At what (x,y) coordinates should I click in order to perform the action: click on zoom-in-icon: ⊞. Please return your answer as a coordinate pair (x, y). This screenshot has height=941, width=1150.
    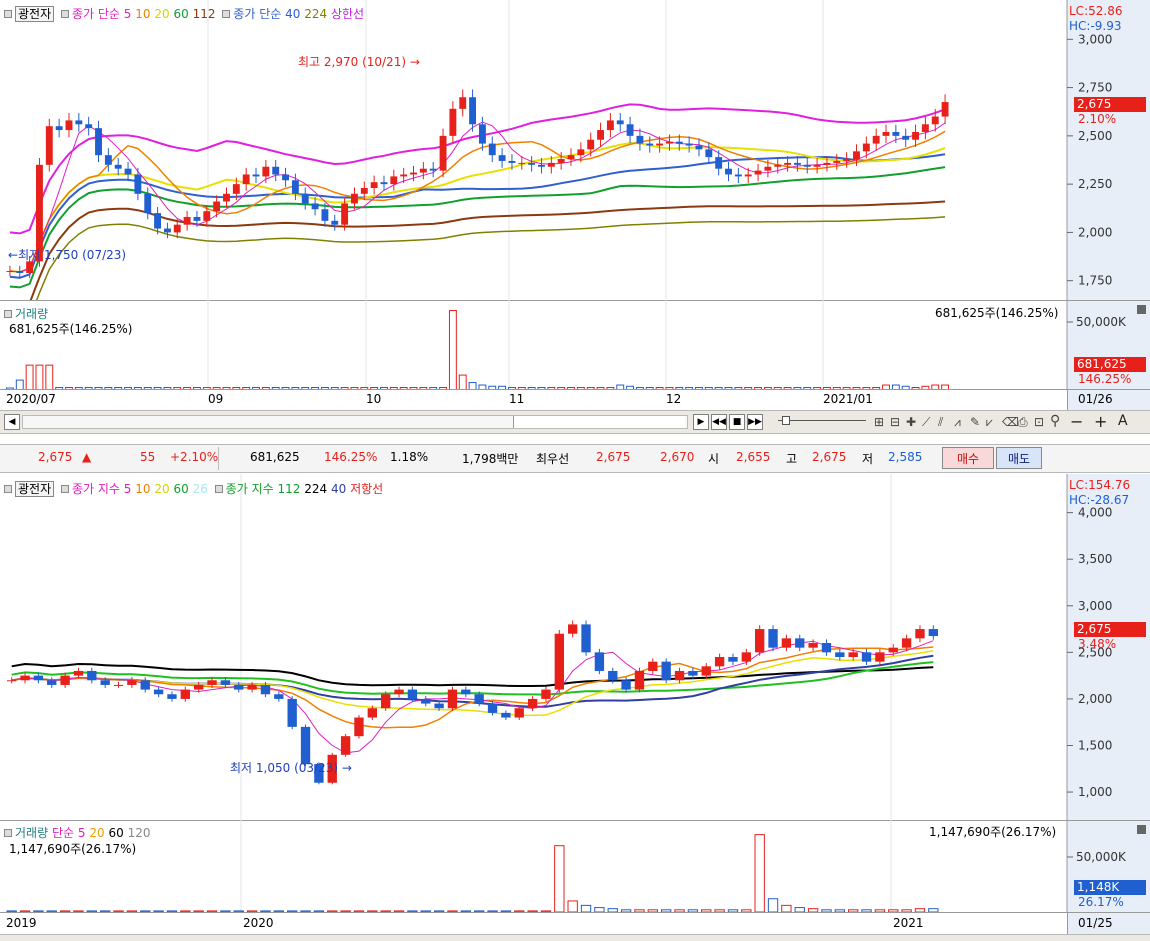
    Looking at the image, I should click on (879, 422).